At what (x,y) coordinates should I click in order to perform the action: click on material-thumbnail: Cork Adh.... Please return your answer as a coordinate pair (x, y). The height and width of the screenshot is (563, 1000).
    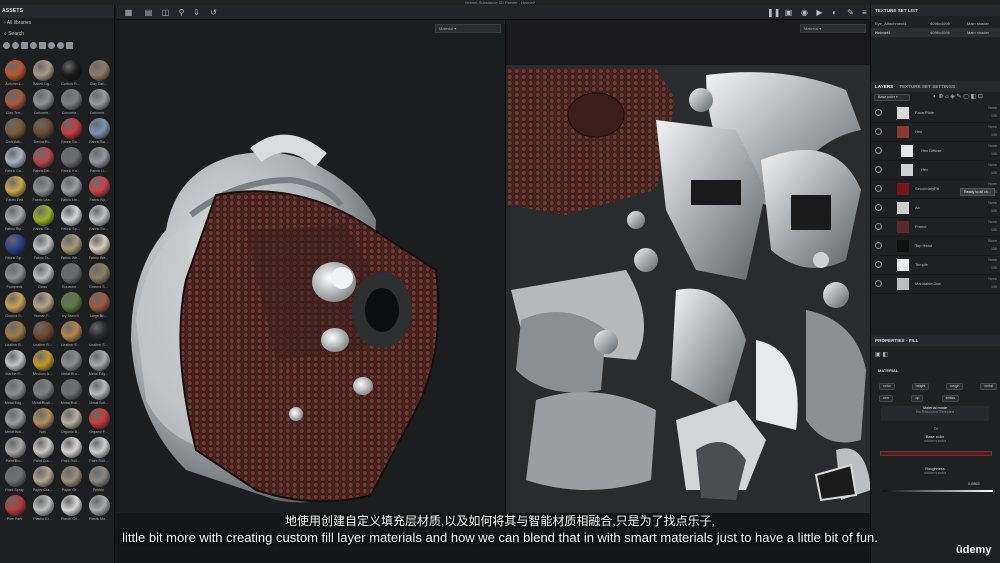
    Looking at the image, I should click on (14, 132).